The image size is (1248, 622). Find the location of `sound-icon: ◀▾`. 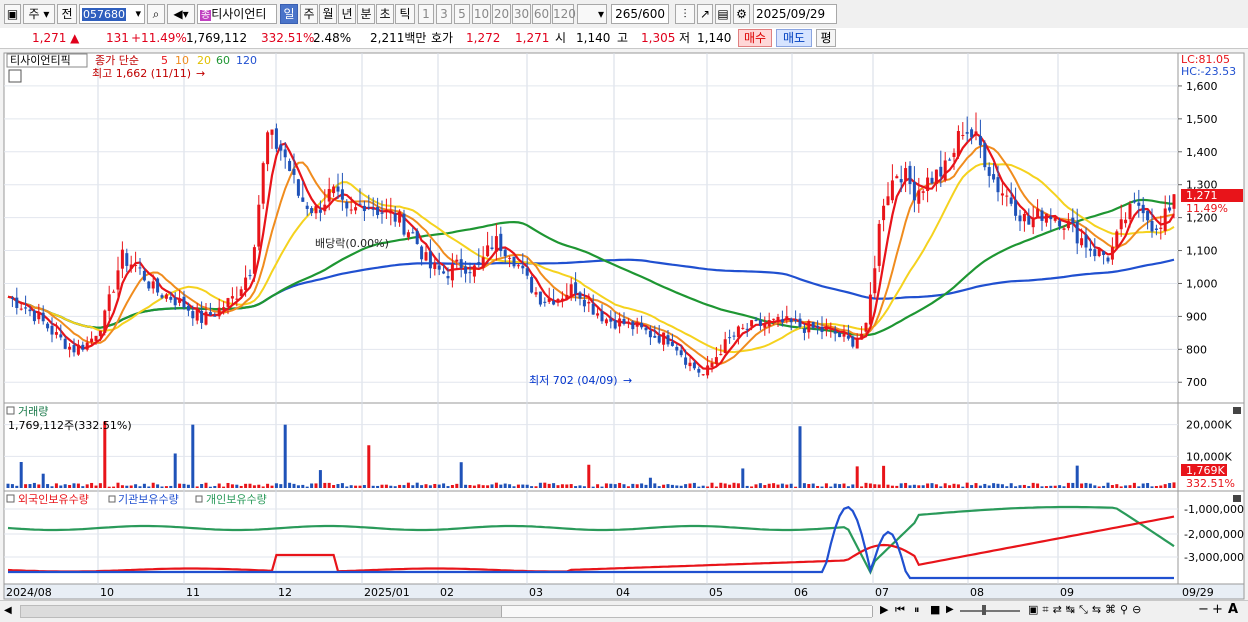

sound-icon: ◀▾ is located at coordinates (181, 14).